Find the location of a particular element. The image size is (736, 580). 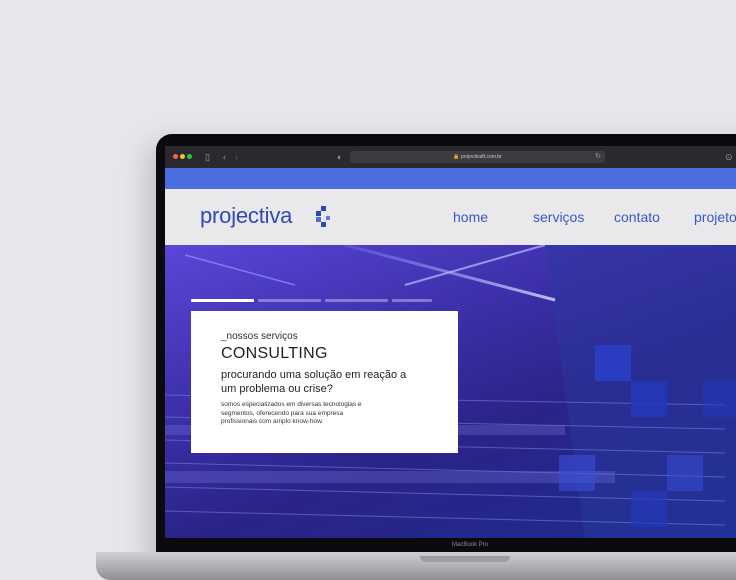

slide-indicators is located at coordinates (311, 301).